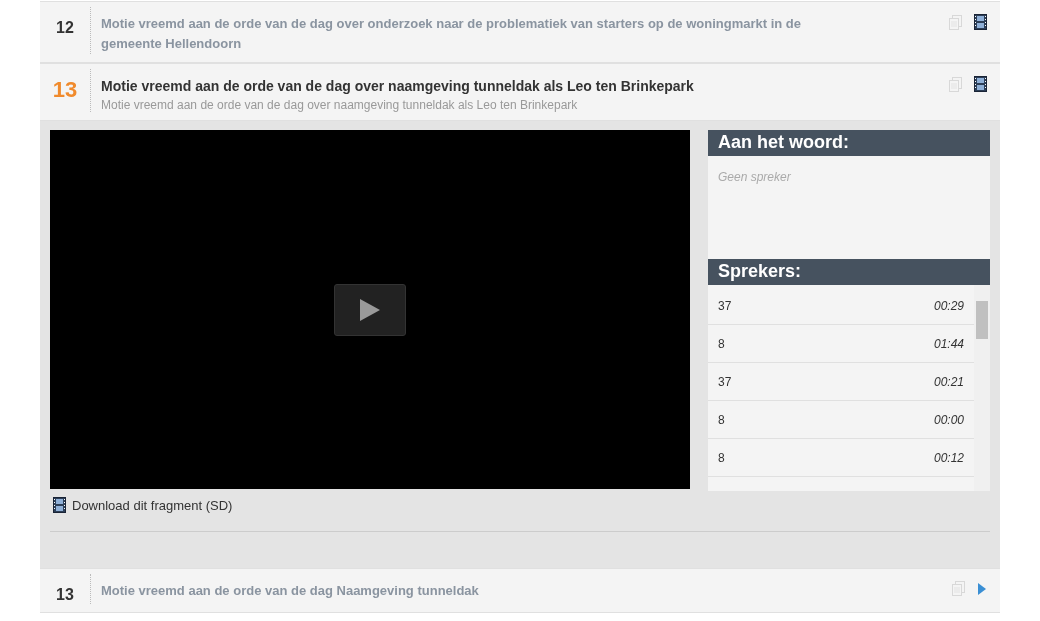 Image resolution: width=1040 pixels, height=621 pixels. Describe the element at coordinates (152, 505) in the screenshot. I see `download-link: Download dit fragment (SD)` at that location.